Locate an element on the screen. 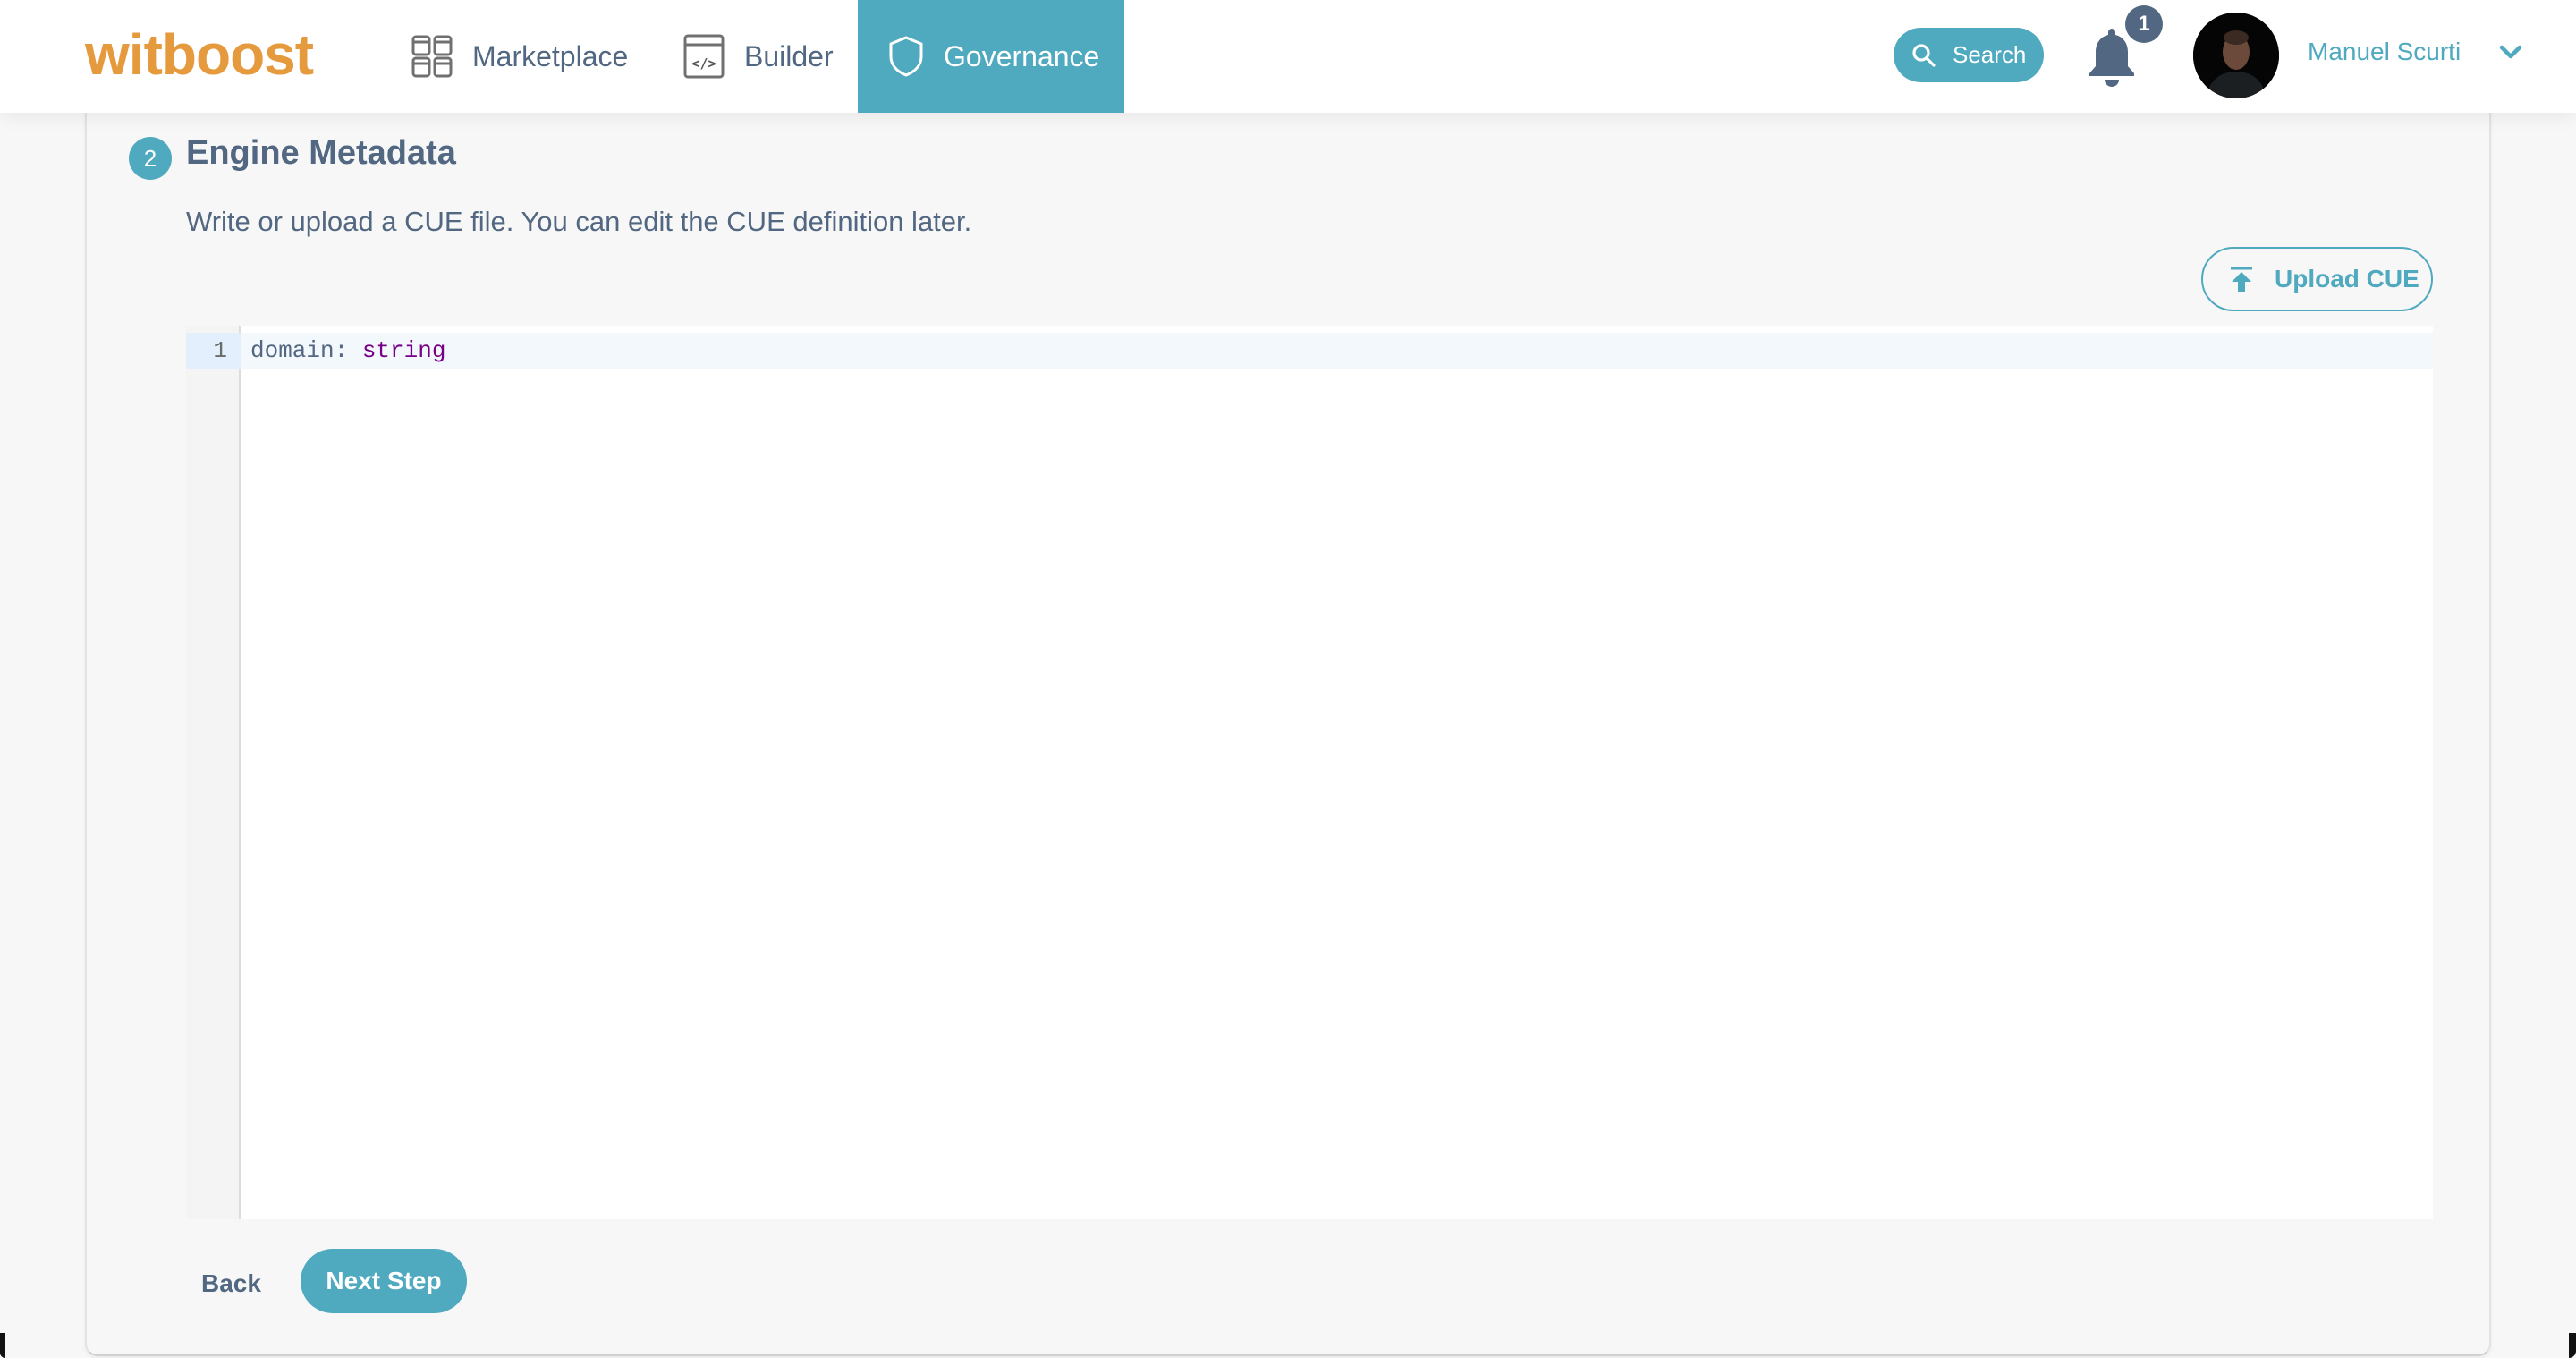 The image size is (2576, 1358). search-icon is located at coordinates (1923, 55).